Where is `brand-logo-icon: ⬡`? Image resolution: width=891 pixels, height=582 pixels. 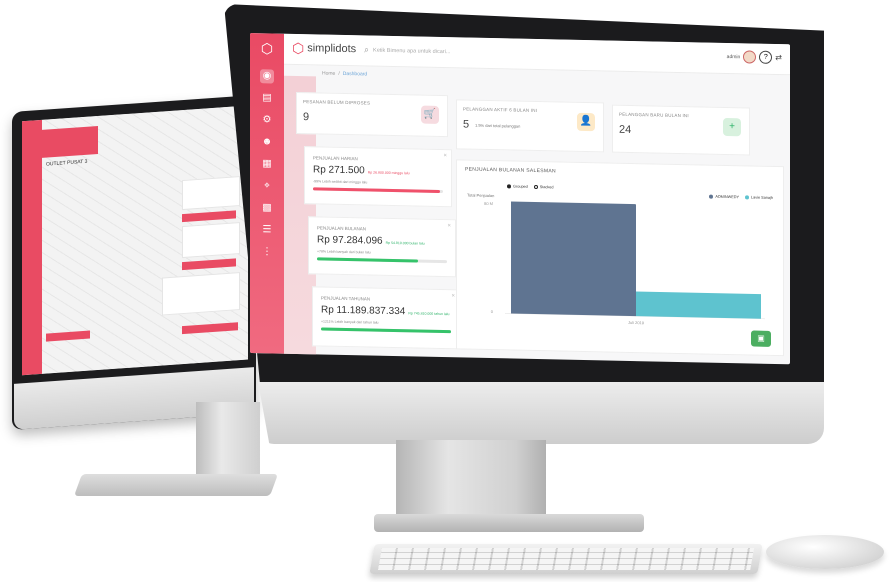 brand-logo-icon: ⬡ is located at coordinates (298, 48).